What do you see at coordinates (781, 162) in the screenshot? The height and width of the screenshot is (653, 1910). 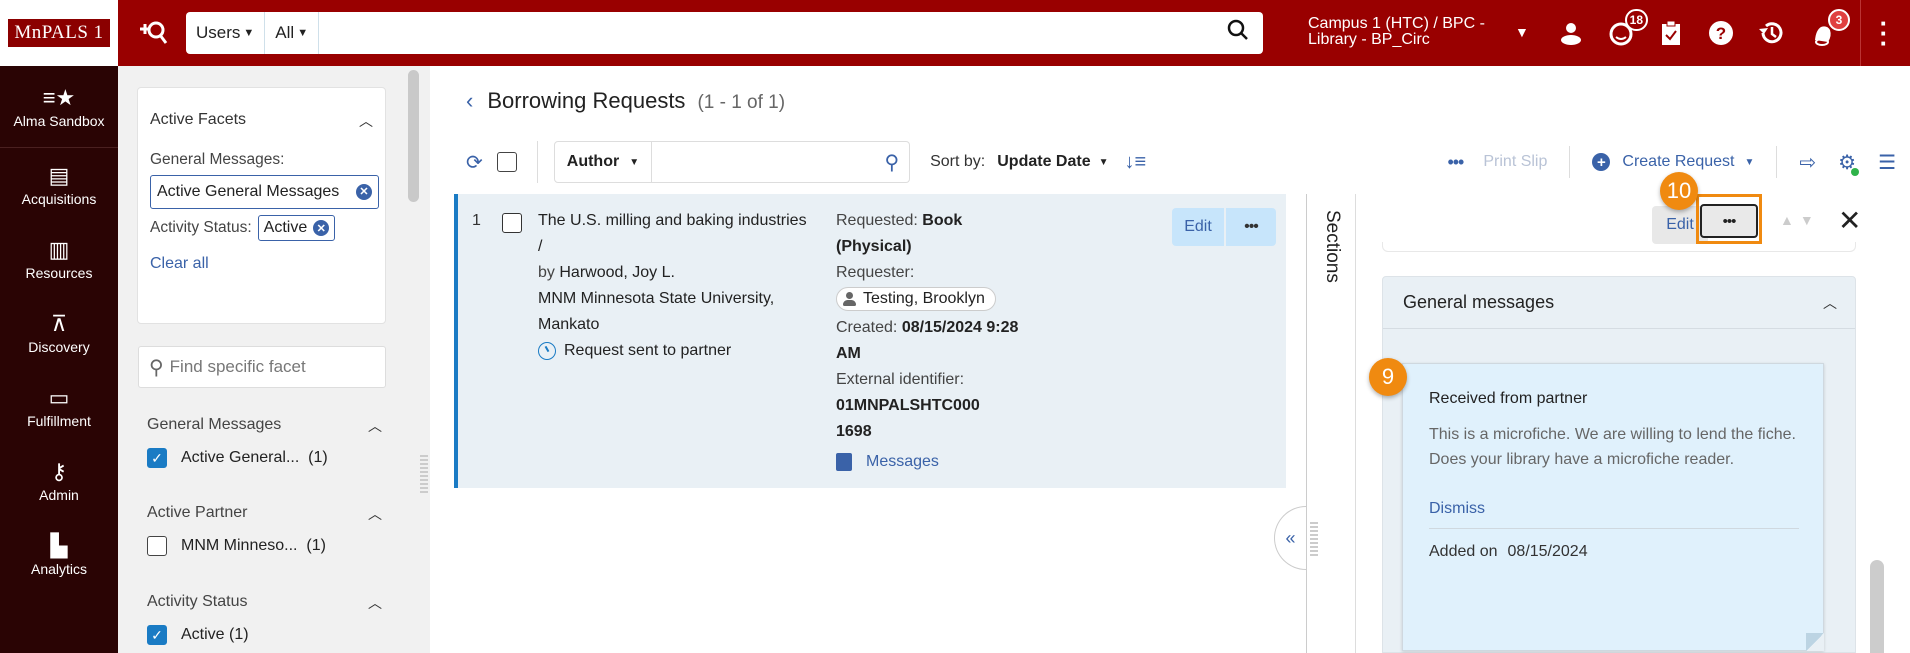 I see `filter-search-input: ⚲` at bounding box center [781, 162].